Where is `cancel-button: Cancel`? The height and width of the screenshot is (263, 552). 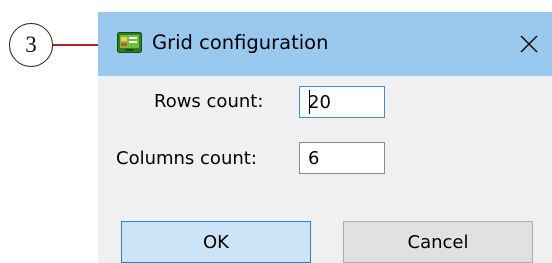
cancel-button: Cancel is located at coordinates (438, 242).